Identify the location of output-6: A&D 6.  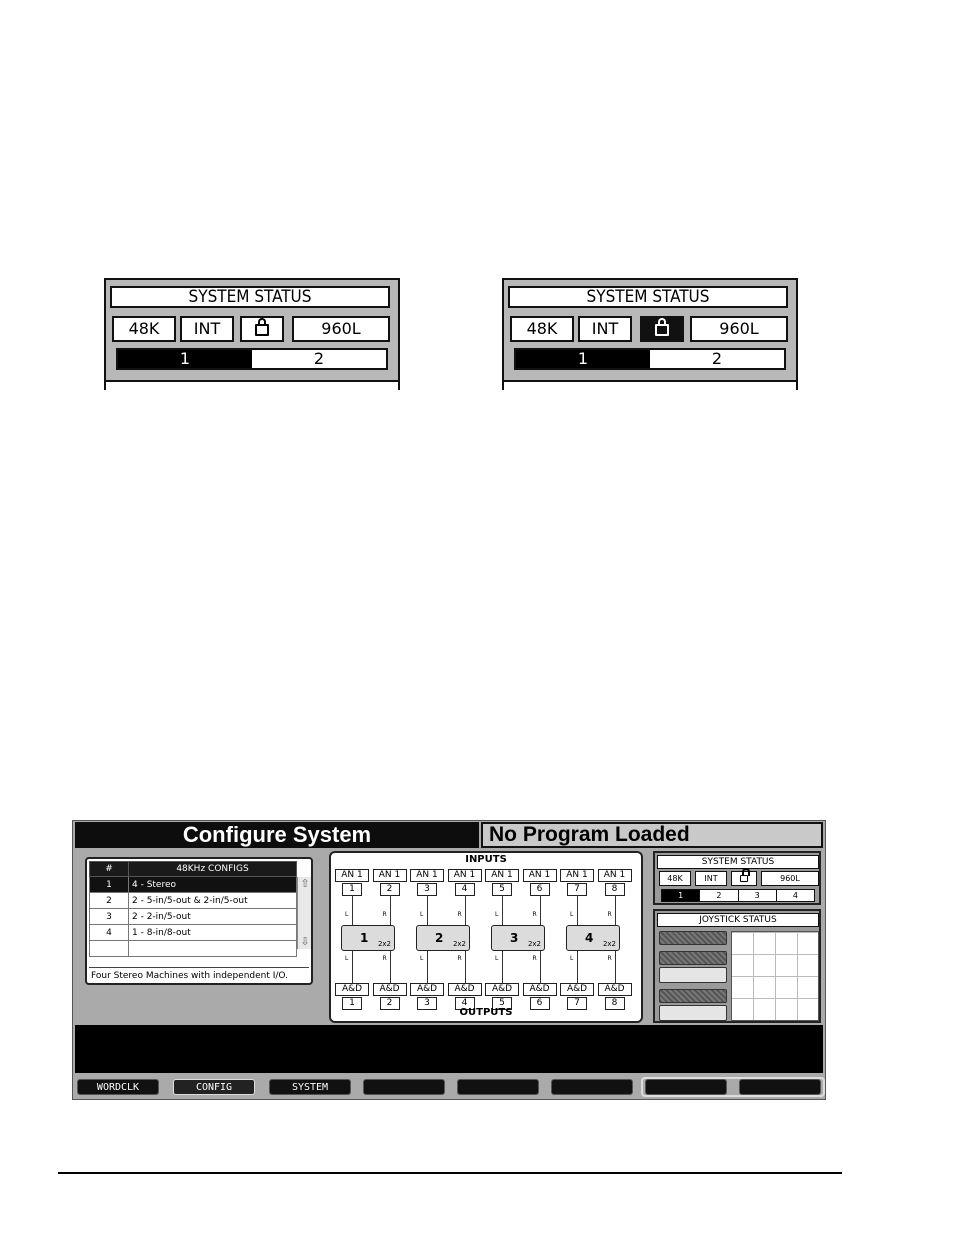
(539, 996).